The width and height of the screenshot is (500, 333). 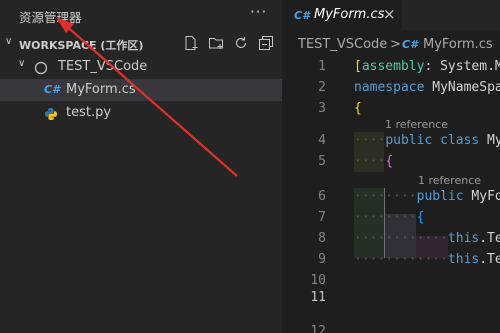 I want to click on line-number: 2, so click(x=322, y=87).